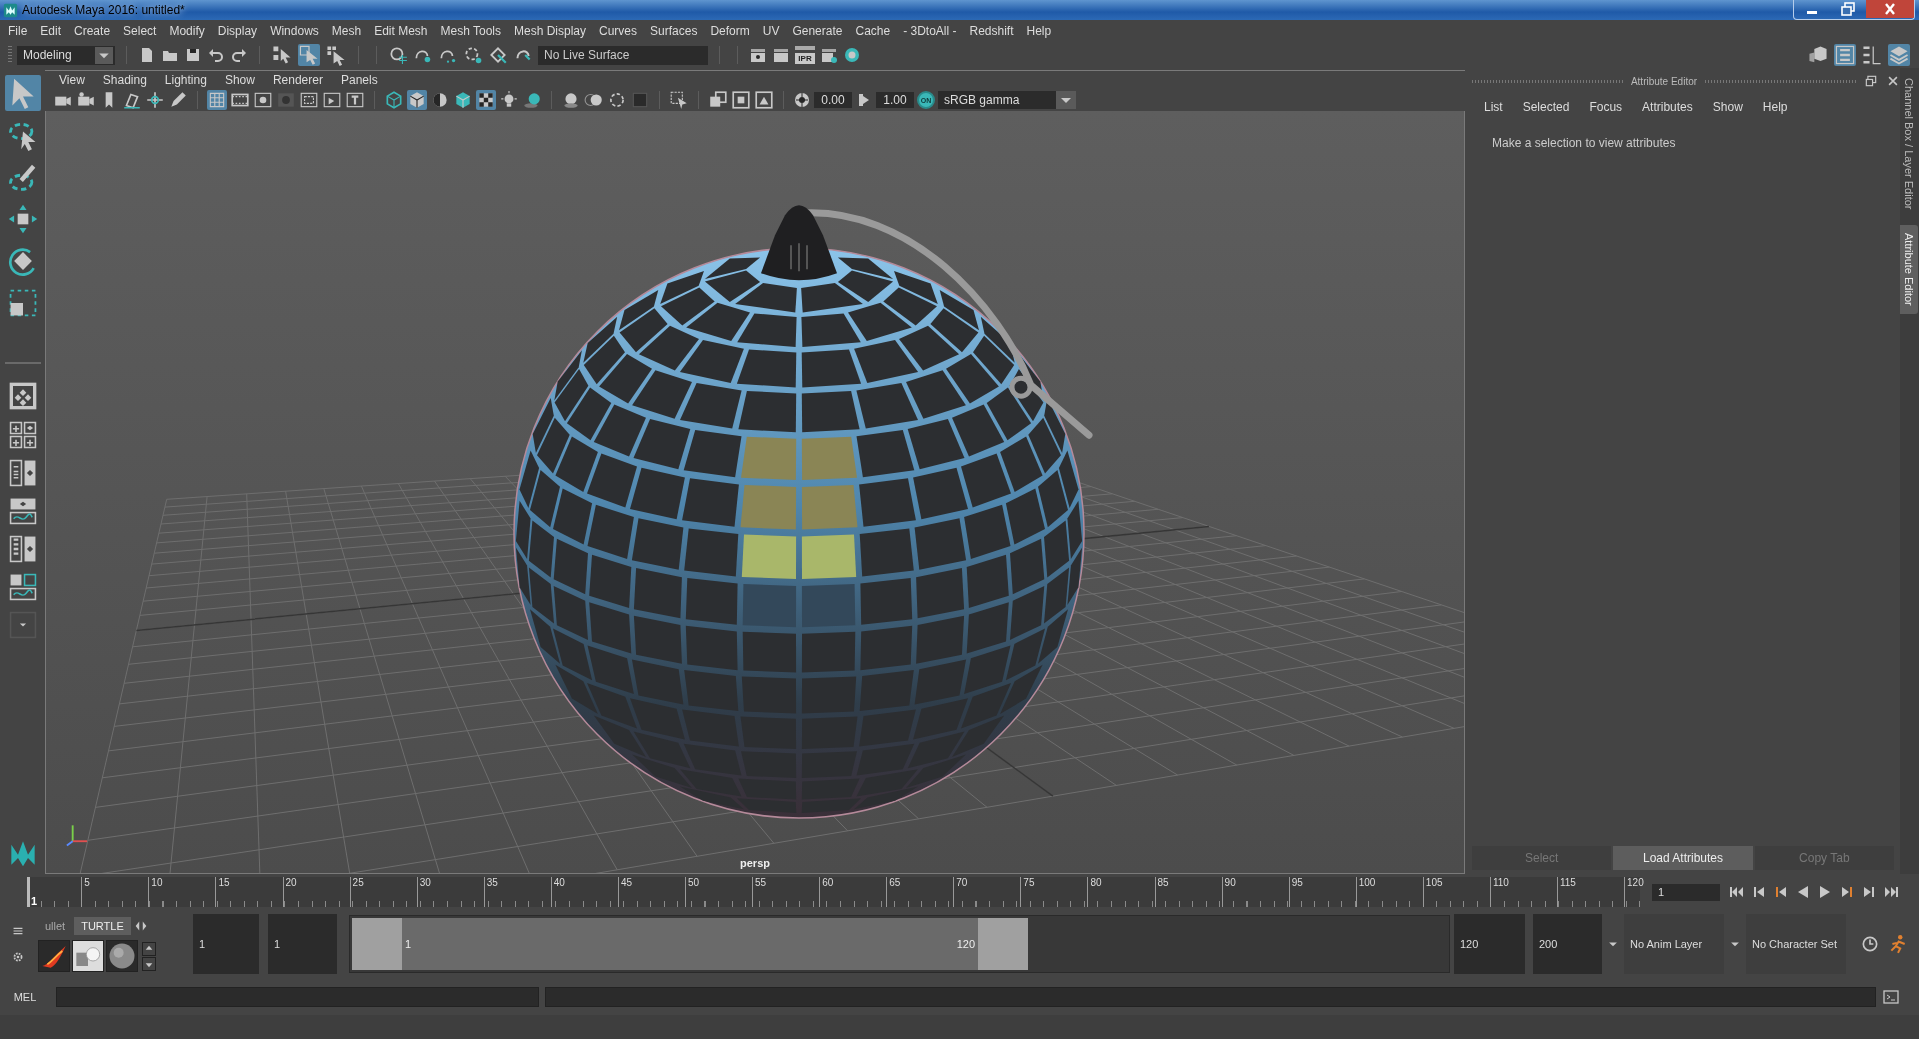 The width and height of the screenshot is (1919, 1039). I want to click on three-pane-layout-icon, so click(22, 587).